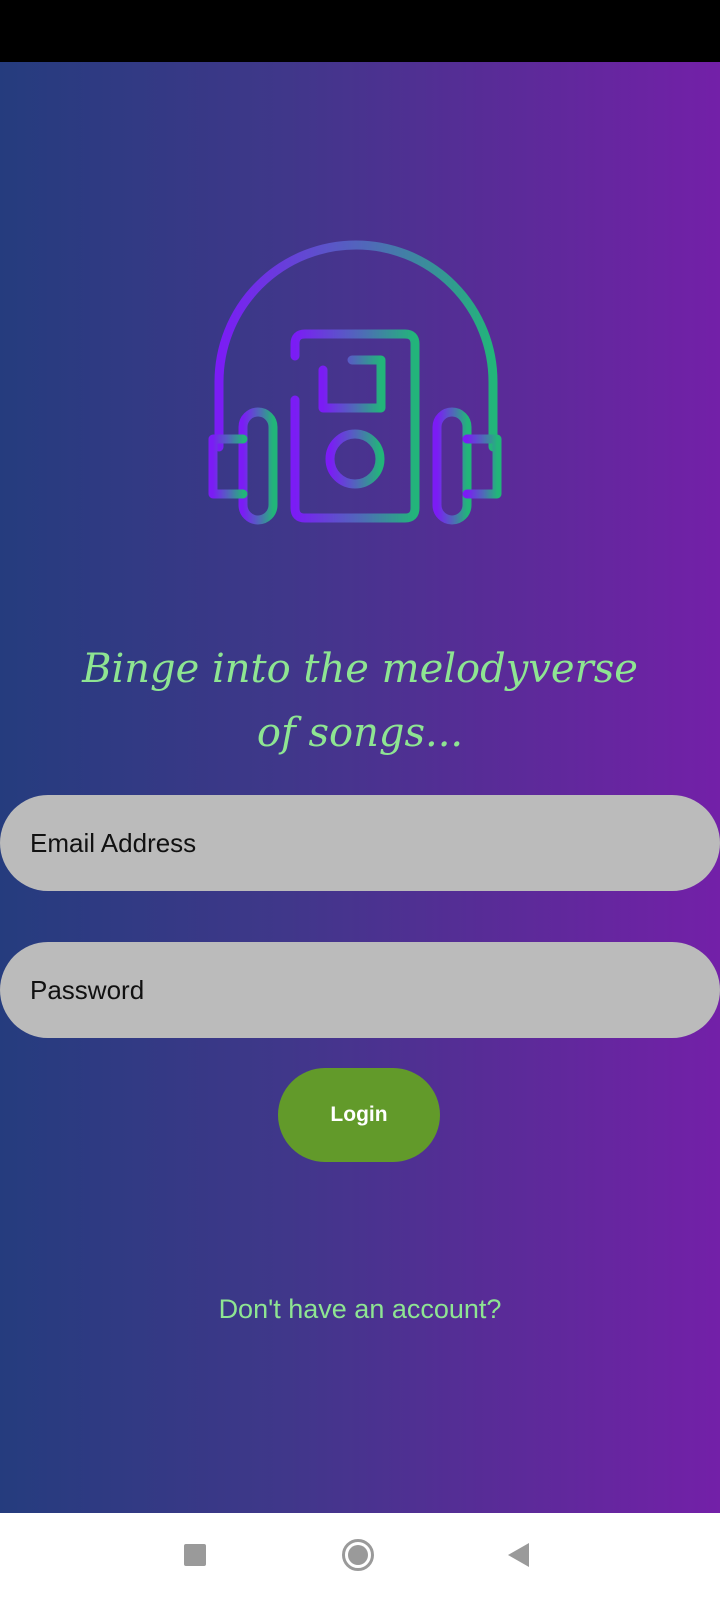 The height and width of the screenshot is (1600, 720). I want to click on status-bar, so click(360, 31).